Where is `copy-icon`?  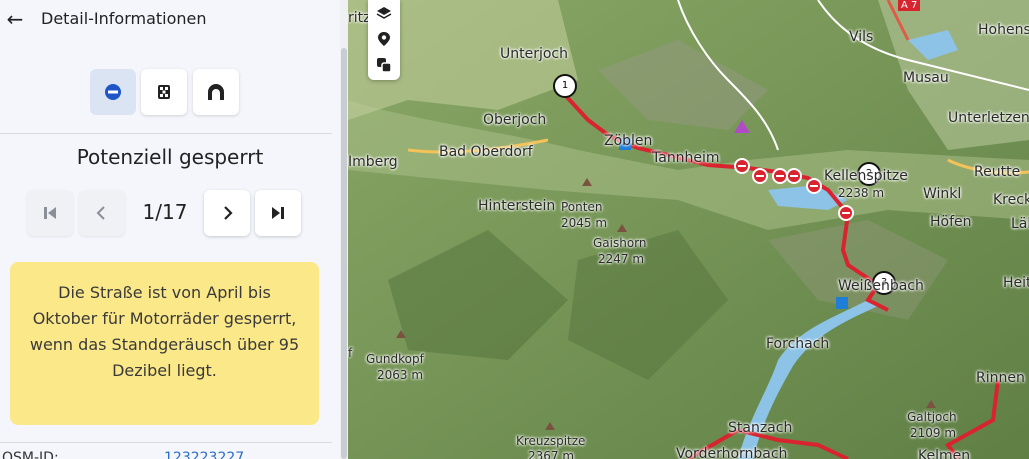 copy-icon is located at coordinates (384, 65).